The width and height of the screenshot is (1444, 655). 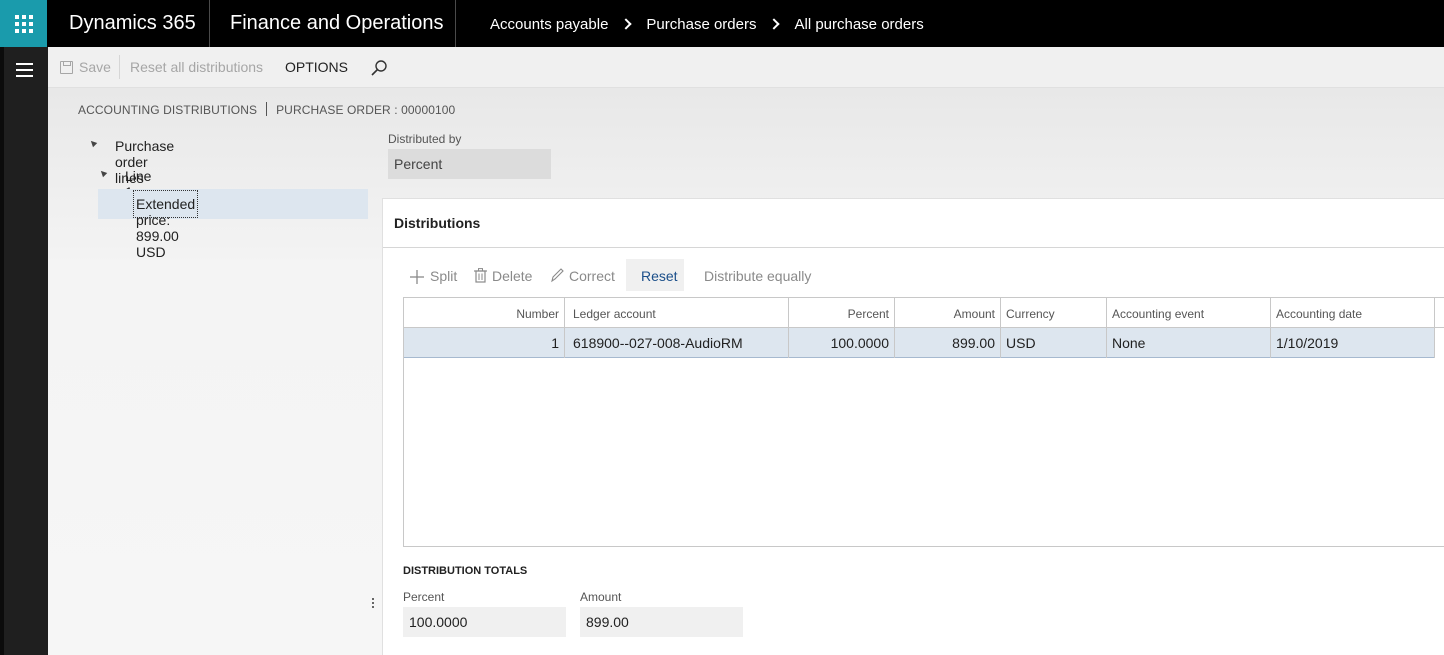 What do you see at coordinates (425, 139) in the screenshot?
I see `distributed-by-label: Distributed by` at bounding box center [425, 139].